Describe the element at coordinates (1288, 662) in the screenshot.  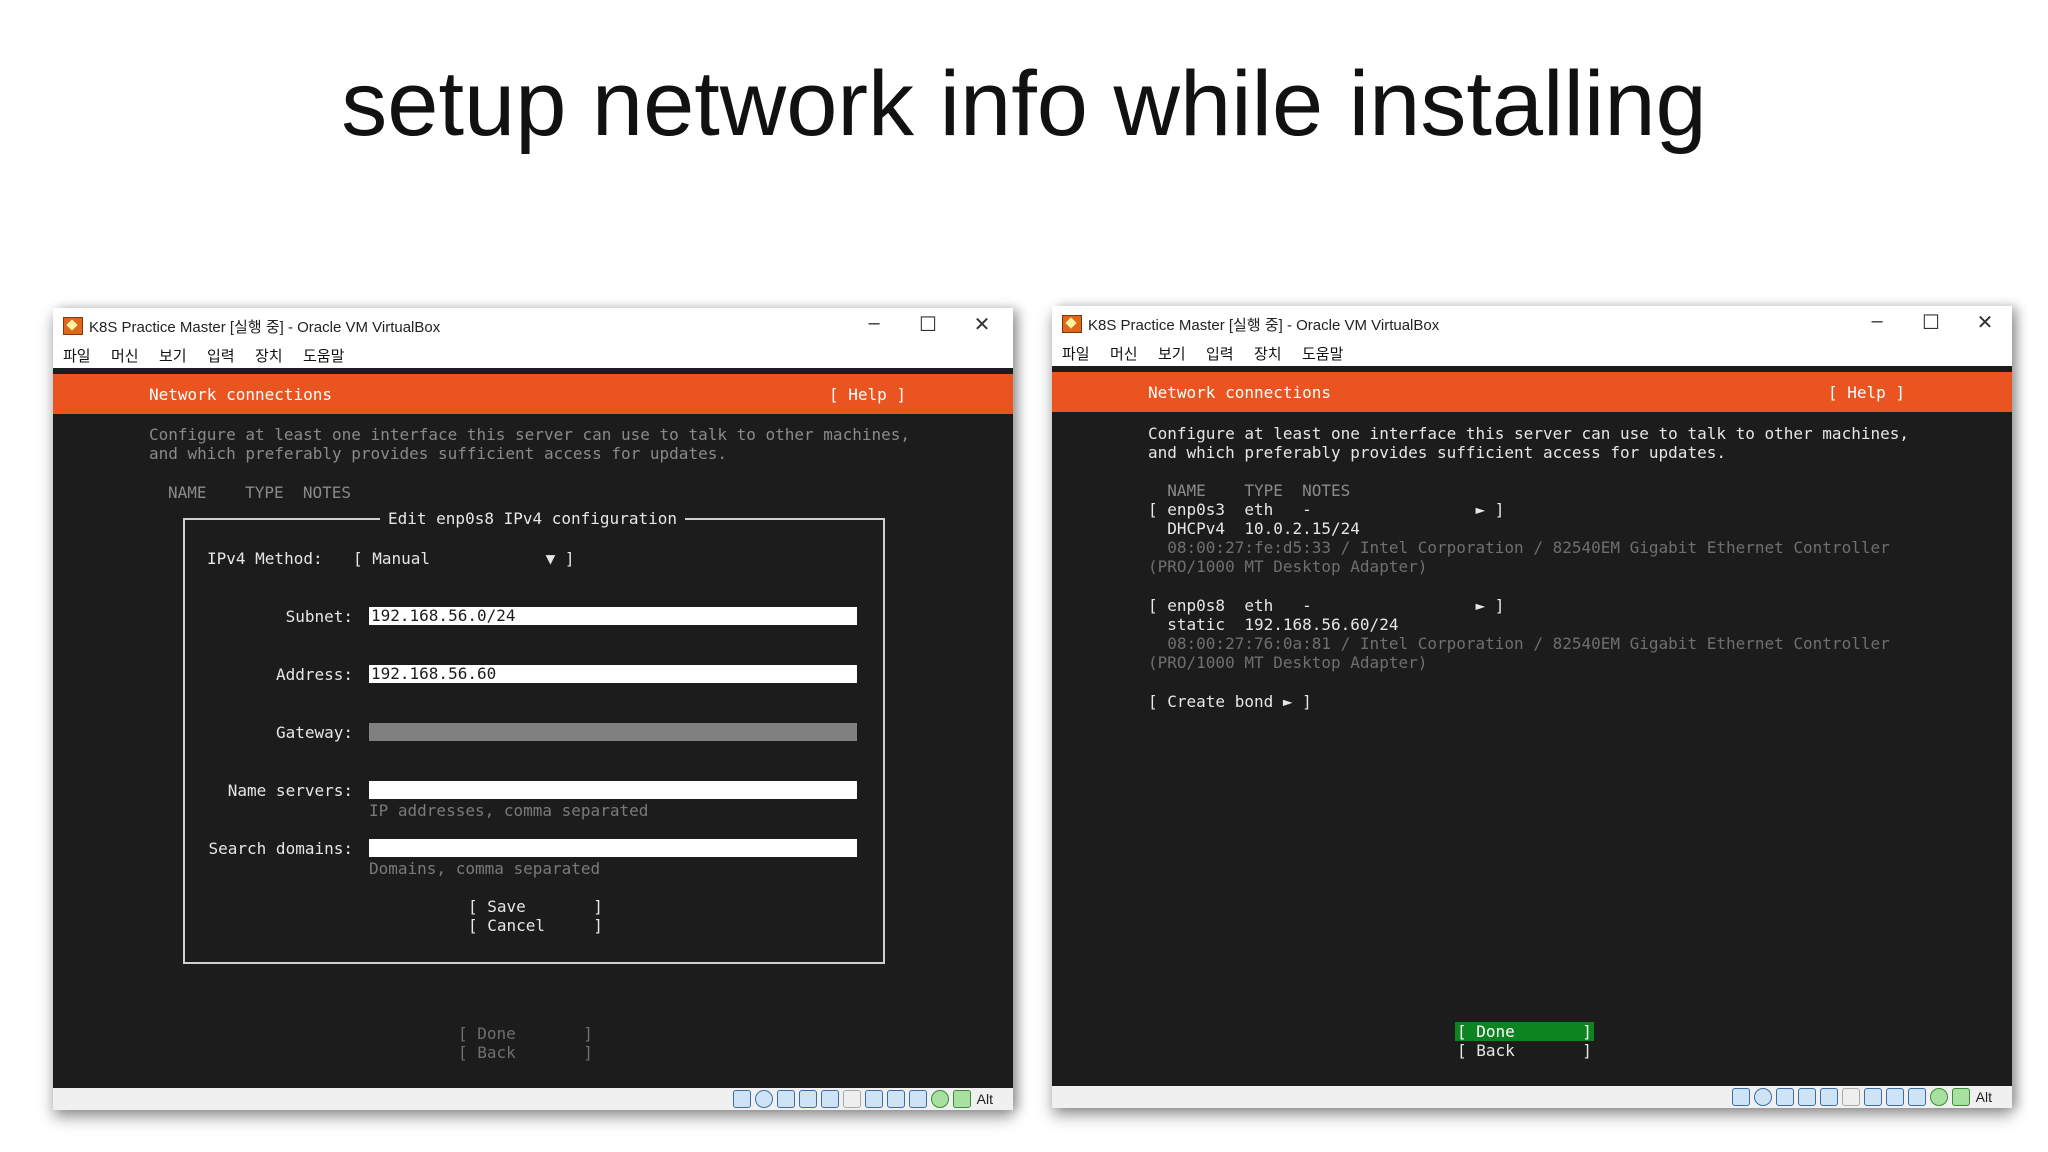
I see `interface-adapter-enp0s8: (PRO/1000 MT Desktop Adapter)` at that location.